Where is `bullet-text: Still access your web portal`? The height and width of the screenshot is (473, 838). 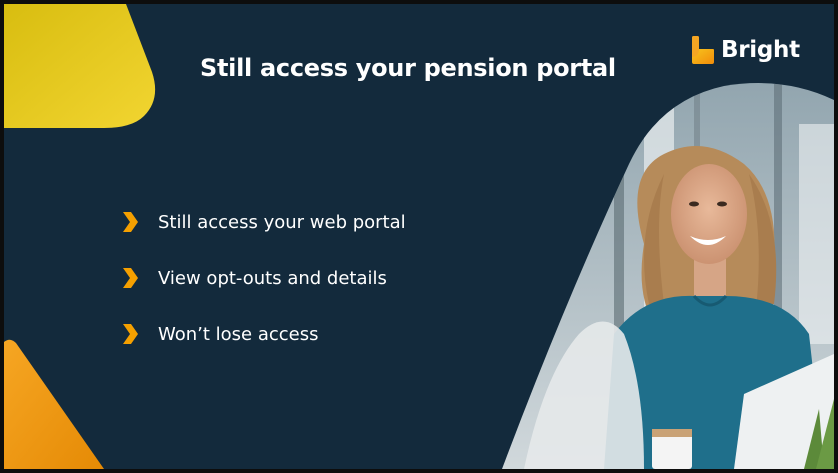 bullet-text: Still access your web portal is located at coordinates (282, 222).